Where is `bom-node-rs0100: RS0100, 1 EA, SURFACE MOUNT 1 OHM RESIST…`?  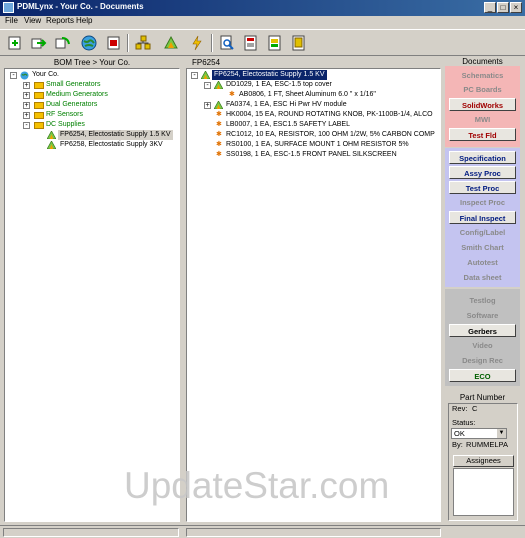 bom-node-rs0100: RS0100, 1 EA, SURFACE MOUNT 1 OHM RESIST… is located at coordinates (317, 145).